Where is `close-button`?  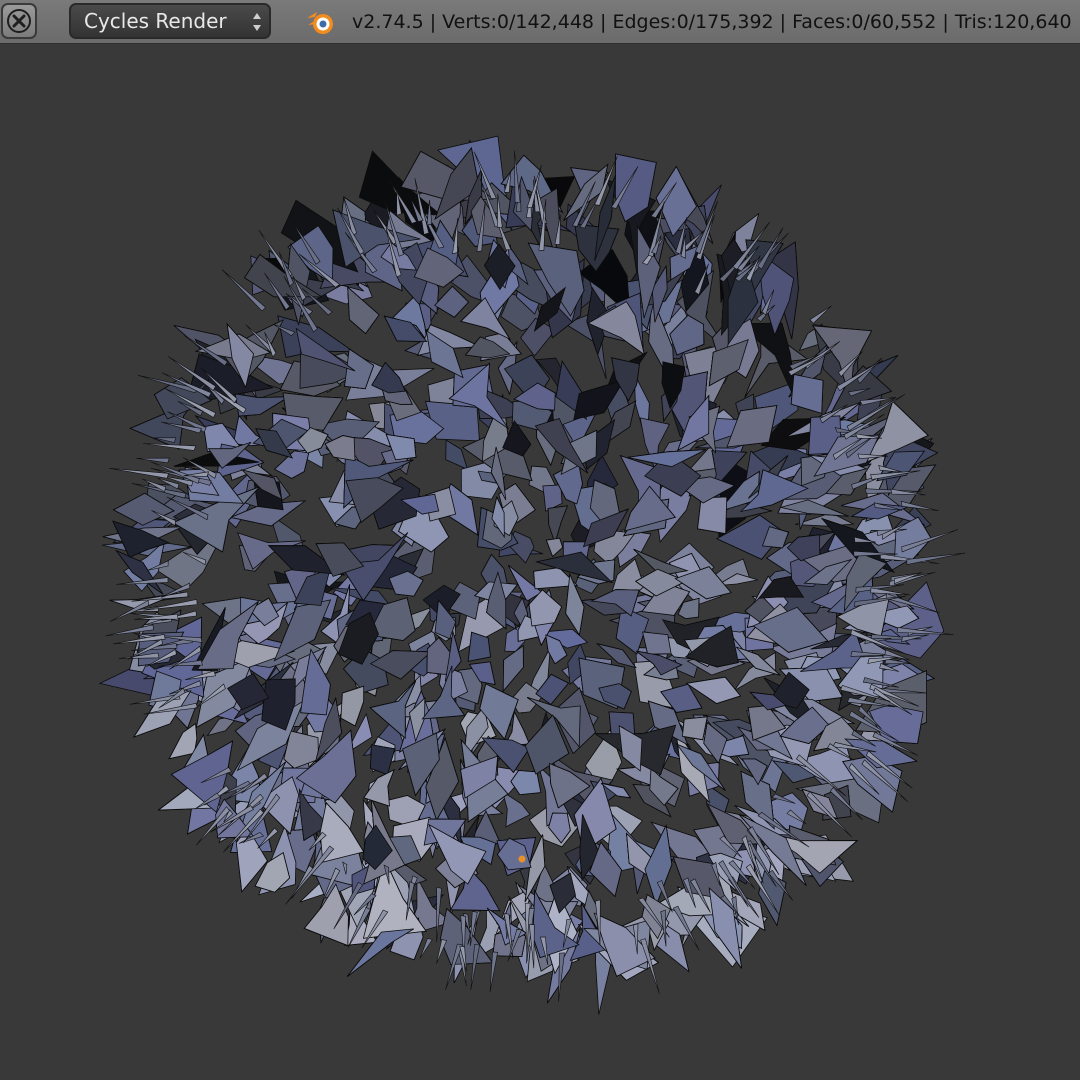
close-button is located at coordinates (19, 21).